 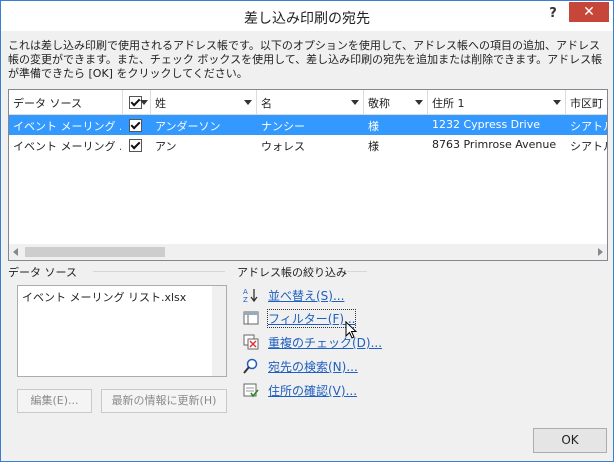 What do you see at coordinates (66, 102) in the screenshot?
I see `column-header-source: データ ソース` at bounding box center [66, 102].